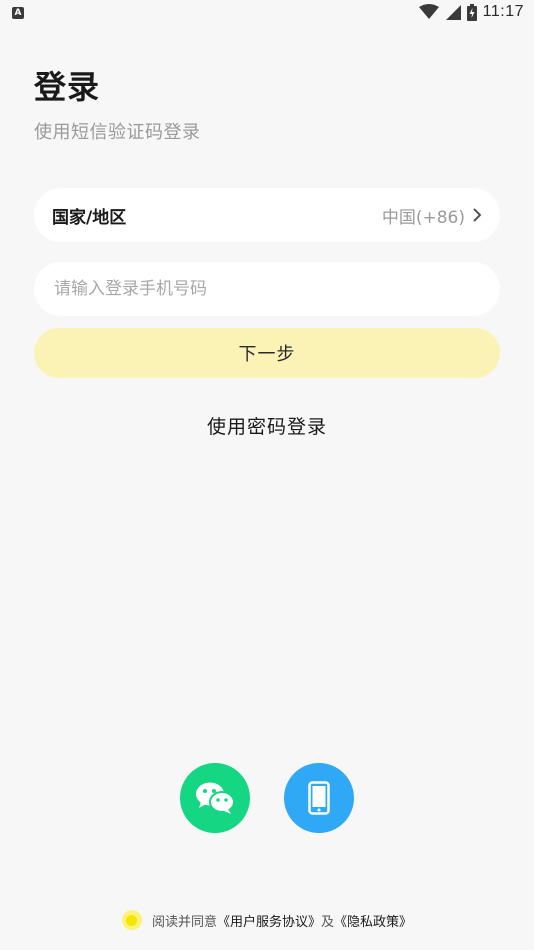 This screenshot has height=950, width=534. Describe the element at coordinates (453, 12) in the screenshot. I see `cell-signal-icon` at that location.